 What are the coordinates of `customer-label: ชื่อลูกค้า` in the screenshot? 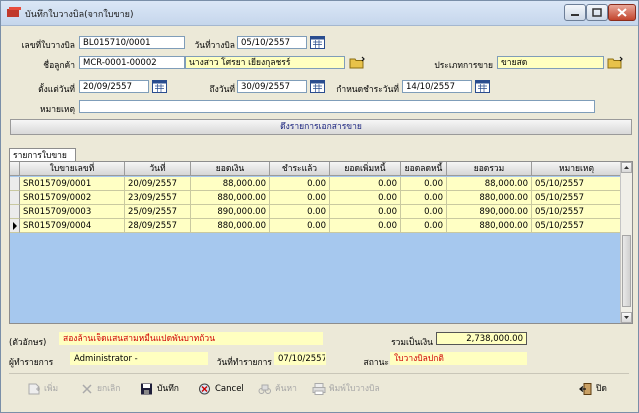 It's located at (59, 66).